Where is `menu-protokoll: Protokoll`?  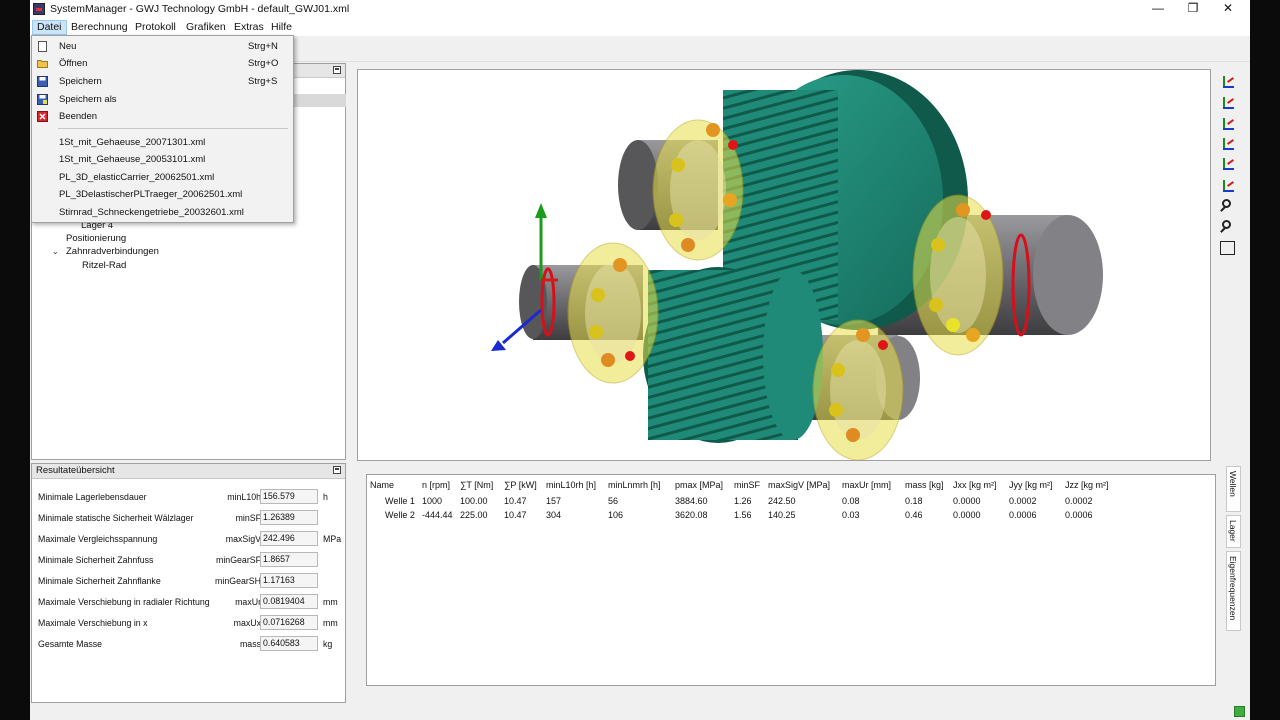
menu-protokoll: Protokoll is located at coordinates (155, 27).